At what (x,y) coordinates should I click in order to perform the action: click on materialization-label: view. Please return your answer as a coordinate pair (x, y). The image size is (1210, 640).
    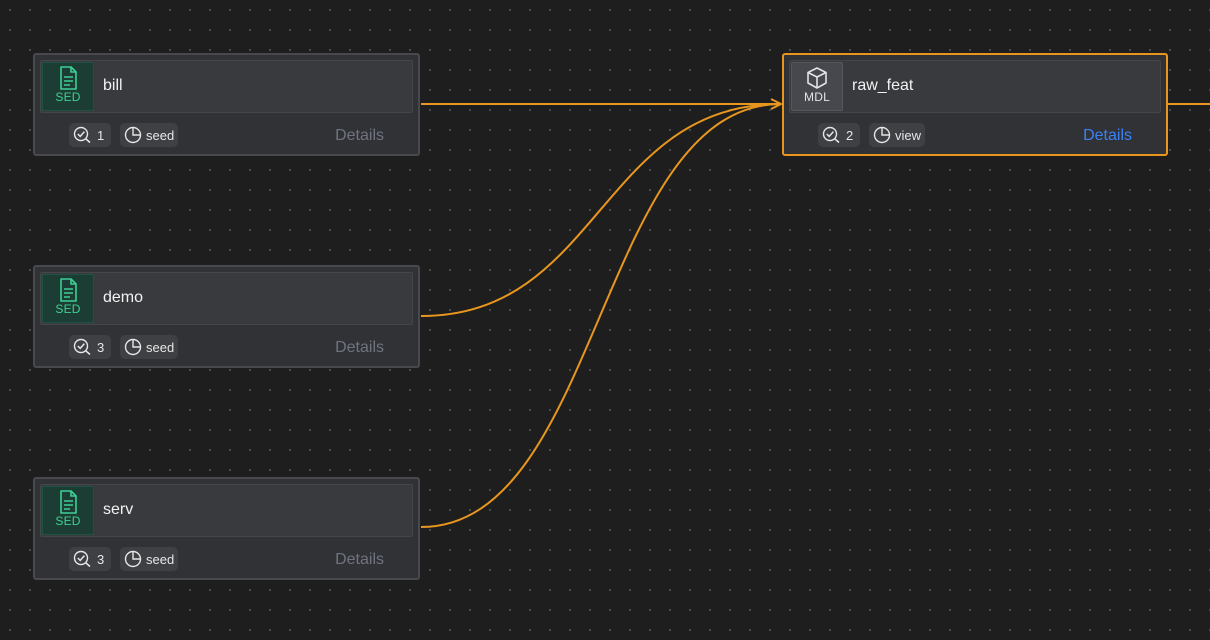
    Looking at the image, I should click on (908, 135).